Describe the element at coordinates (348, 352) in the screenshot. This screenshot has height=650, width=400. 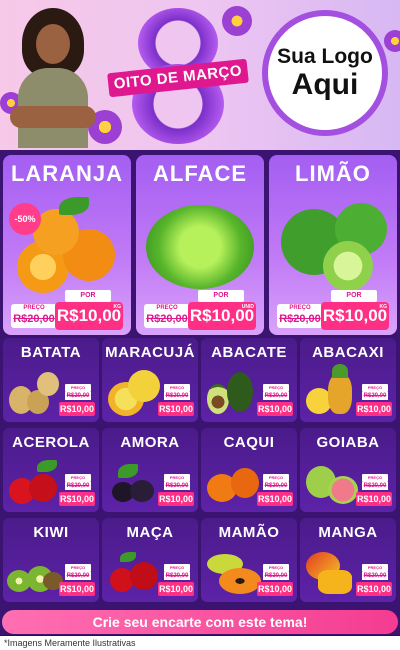
I see `product-name: ABACAXI` at that location.